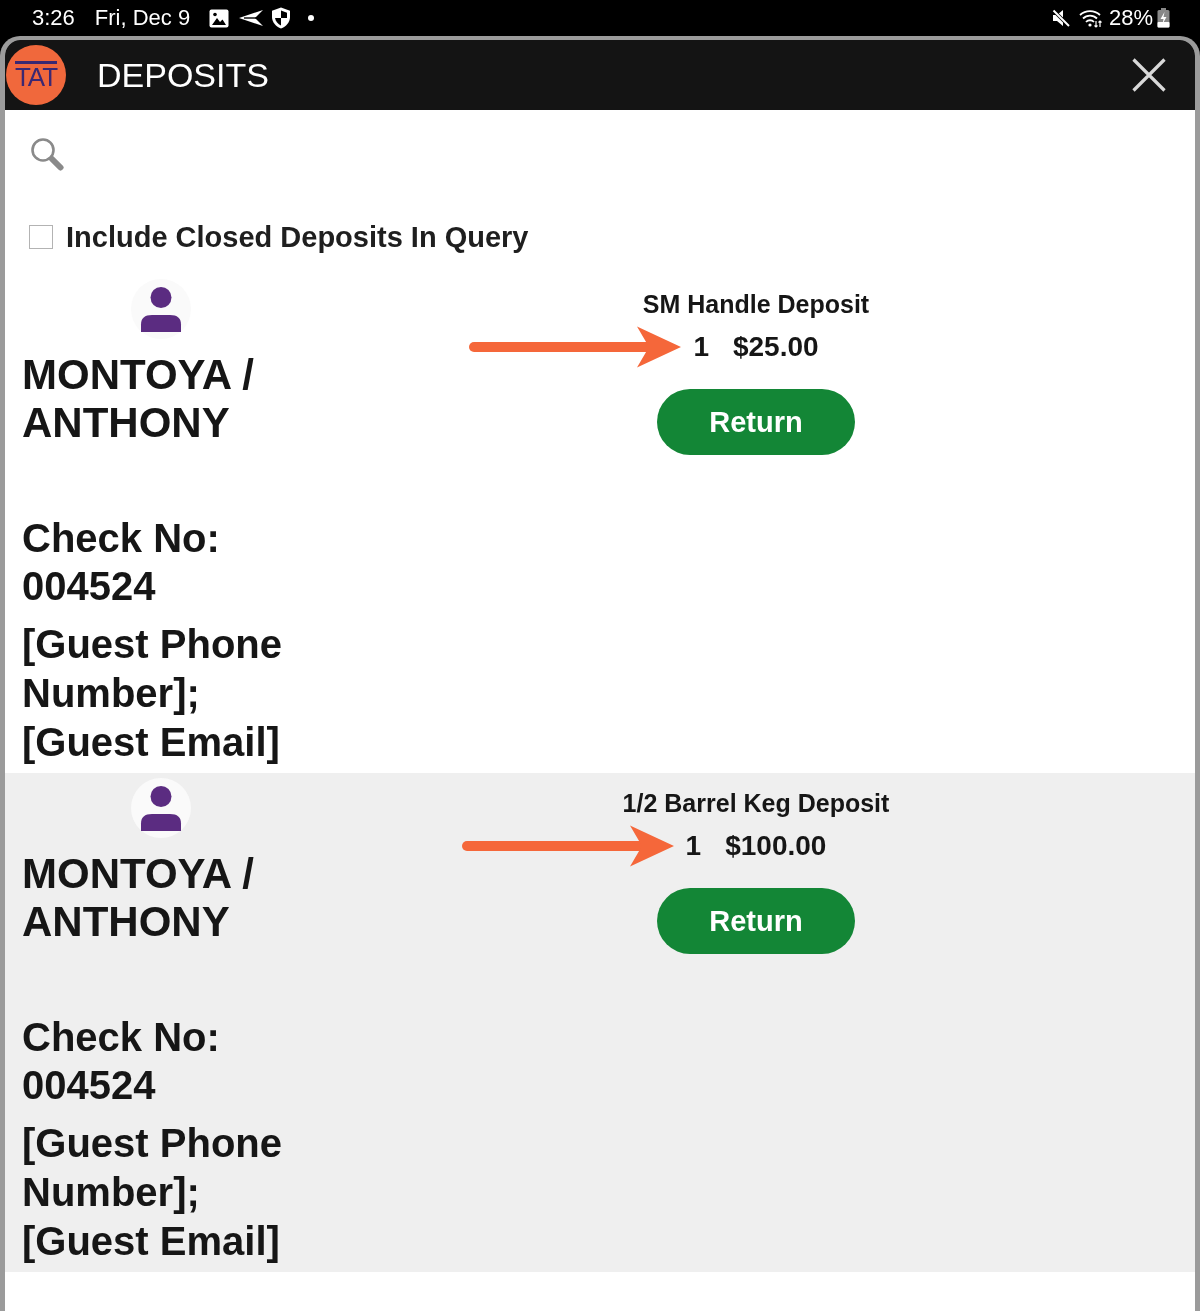 The width and height of the screenshot is (1200, 1311). What do you see at coordinates (142, 18) in the screenshot?
I see `status-date: Fri, Dec 9` at bounding box center [142, 18].